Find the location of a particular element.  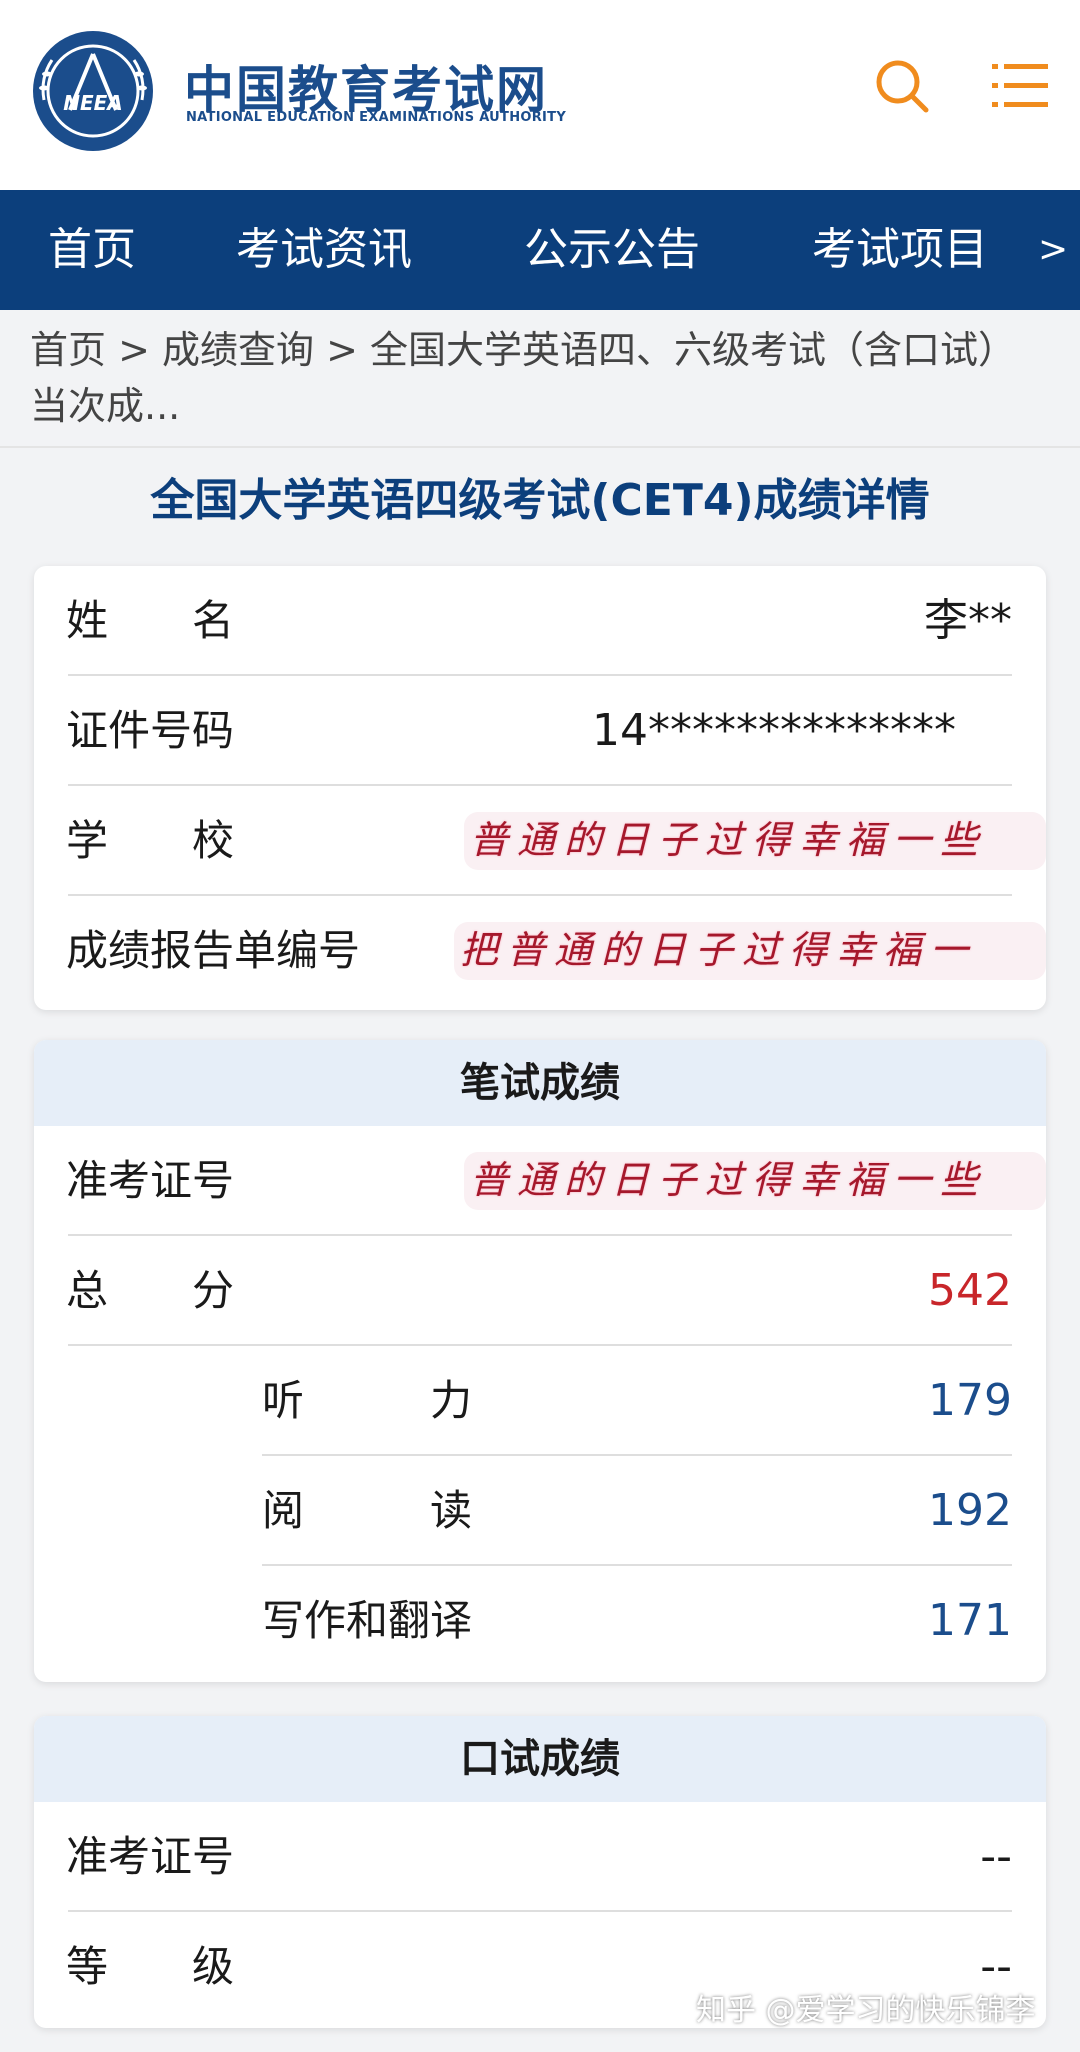

nav-item-exam-projects: 考试项目 is located at coordinates (900, 250).